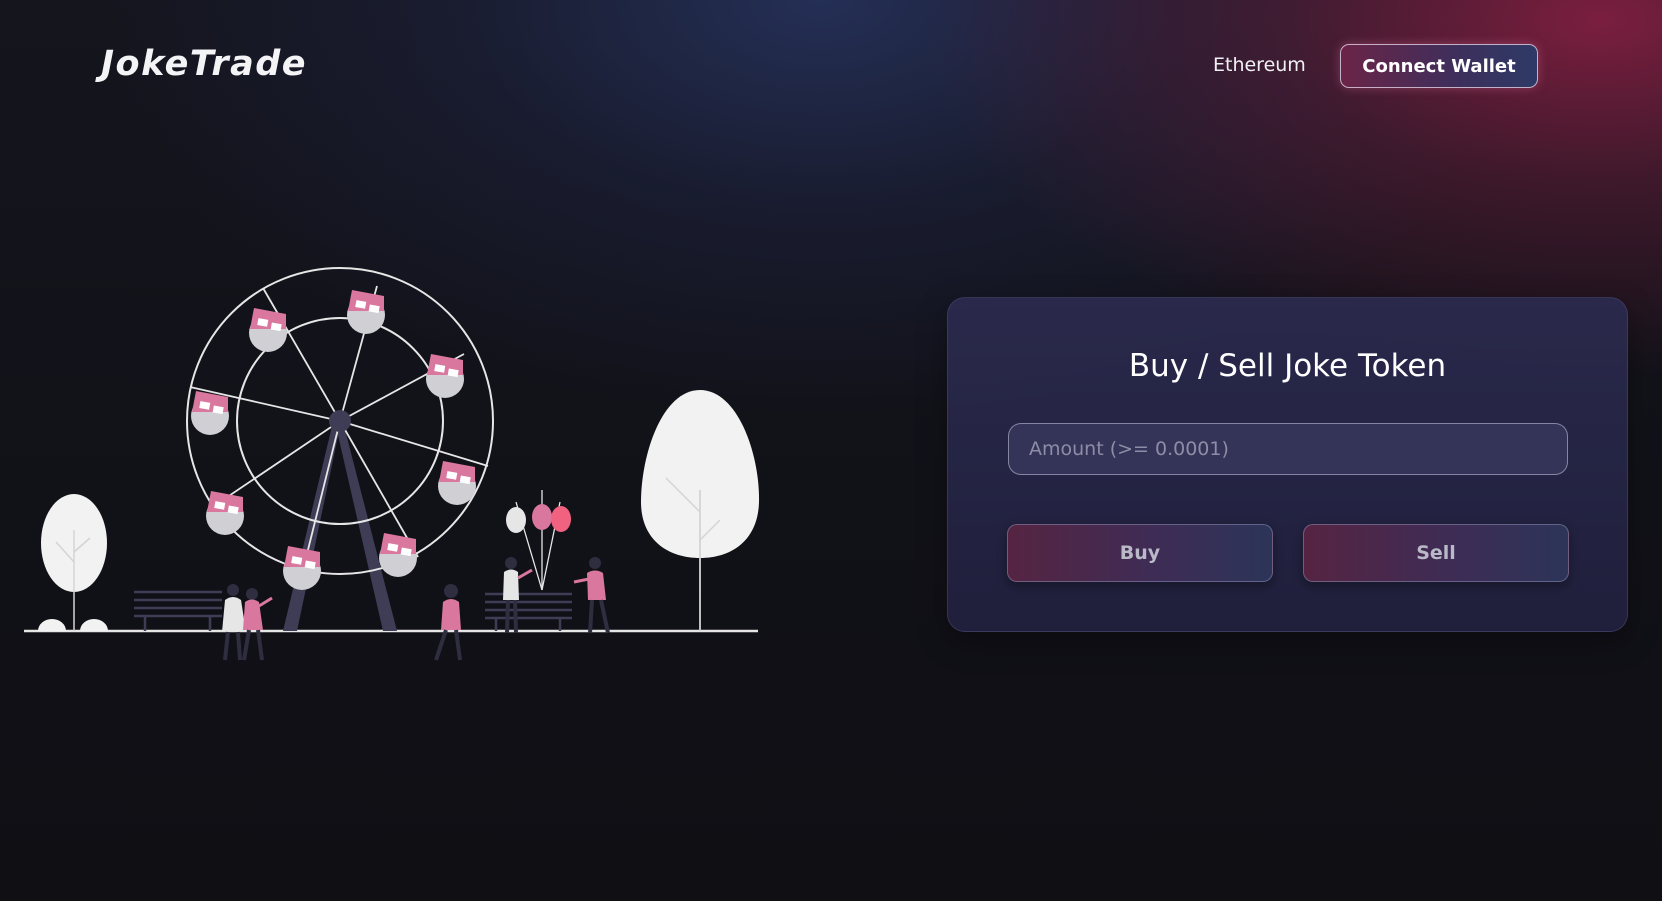 Image resolution: width=1662 pixels, height=901 pixels. Describe the element at coordinates (1436, 553) in the screenshot. I see `sell-button: Sell` at that location.